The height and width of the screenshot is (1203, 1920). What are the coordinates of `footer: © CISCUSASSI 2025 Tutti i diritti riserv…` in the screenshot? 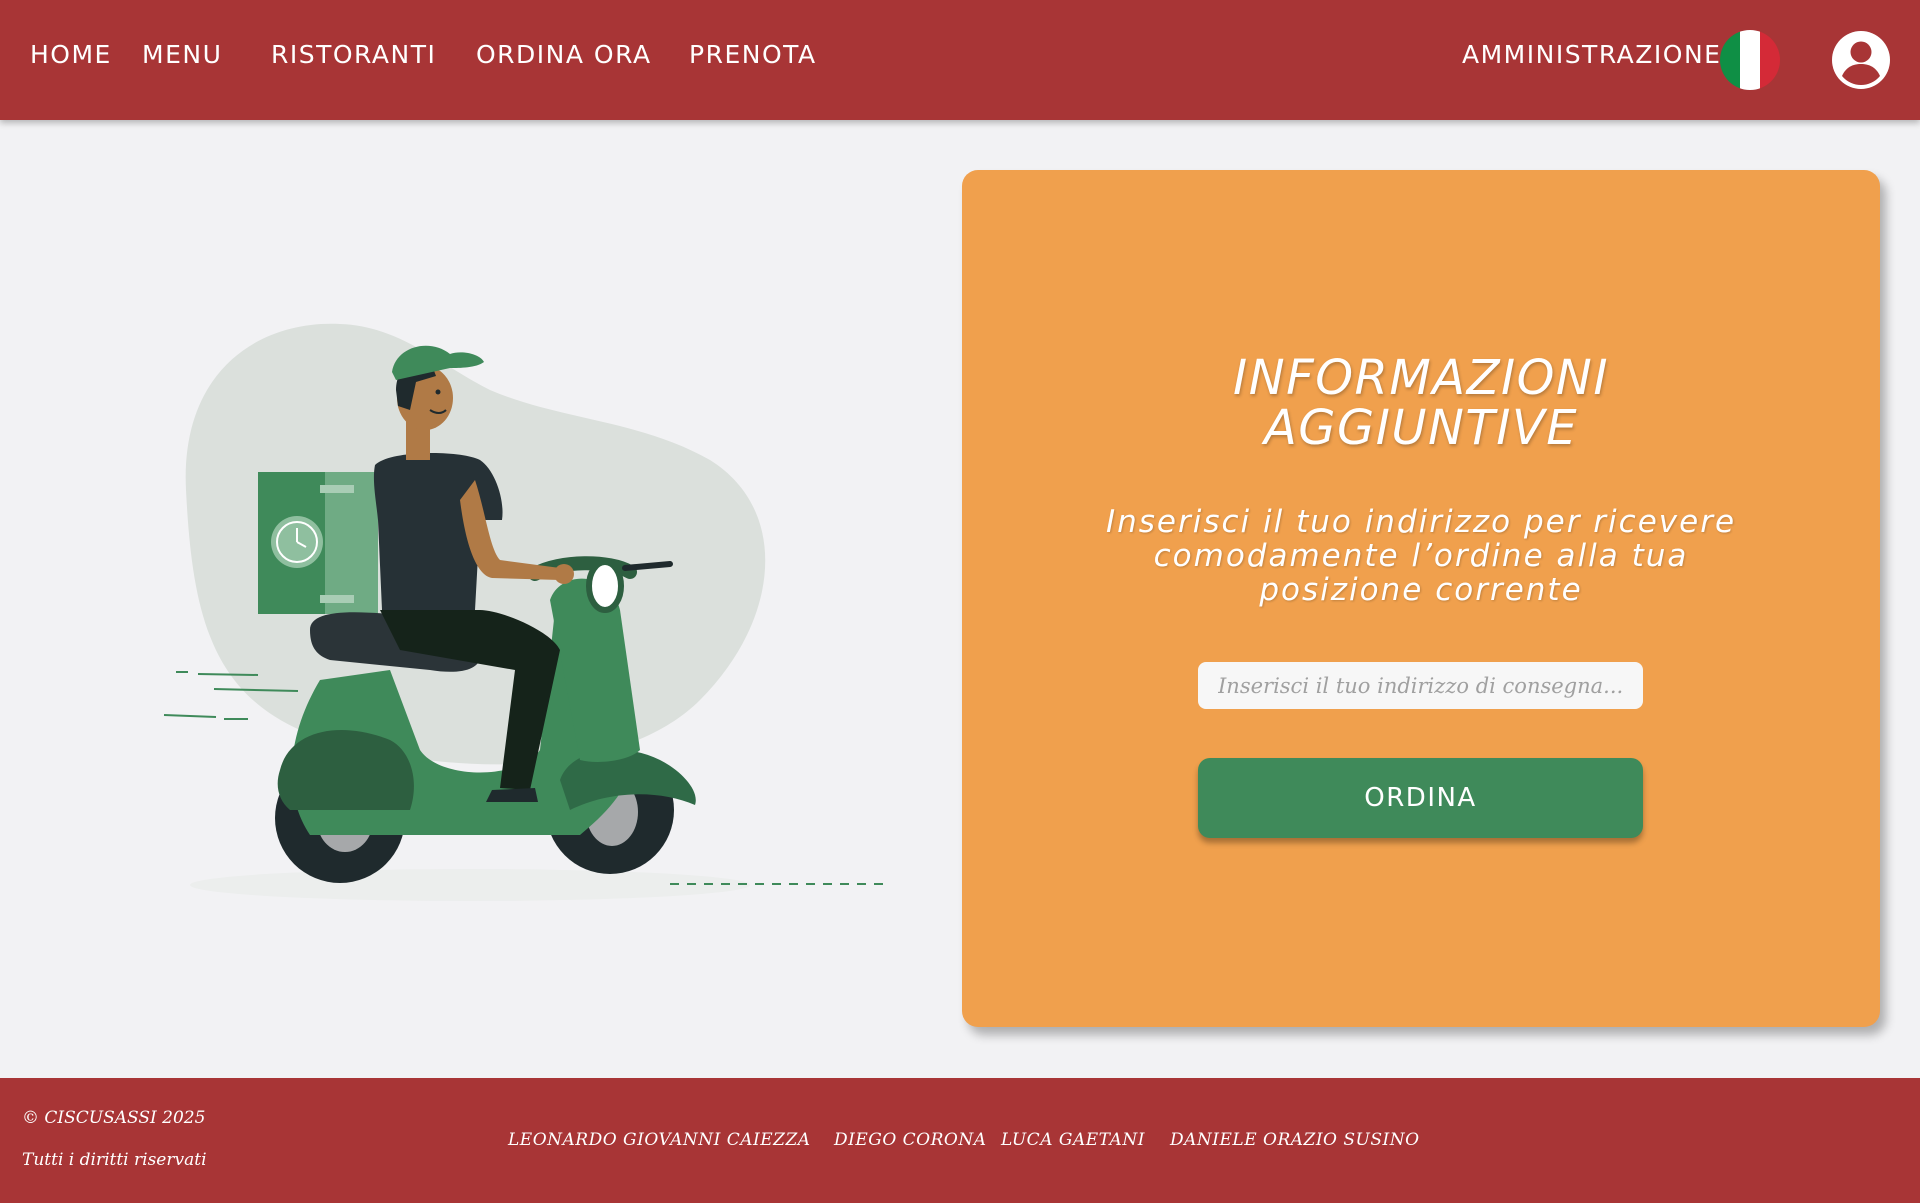 It's located at (960, 1140).